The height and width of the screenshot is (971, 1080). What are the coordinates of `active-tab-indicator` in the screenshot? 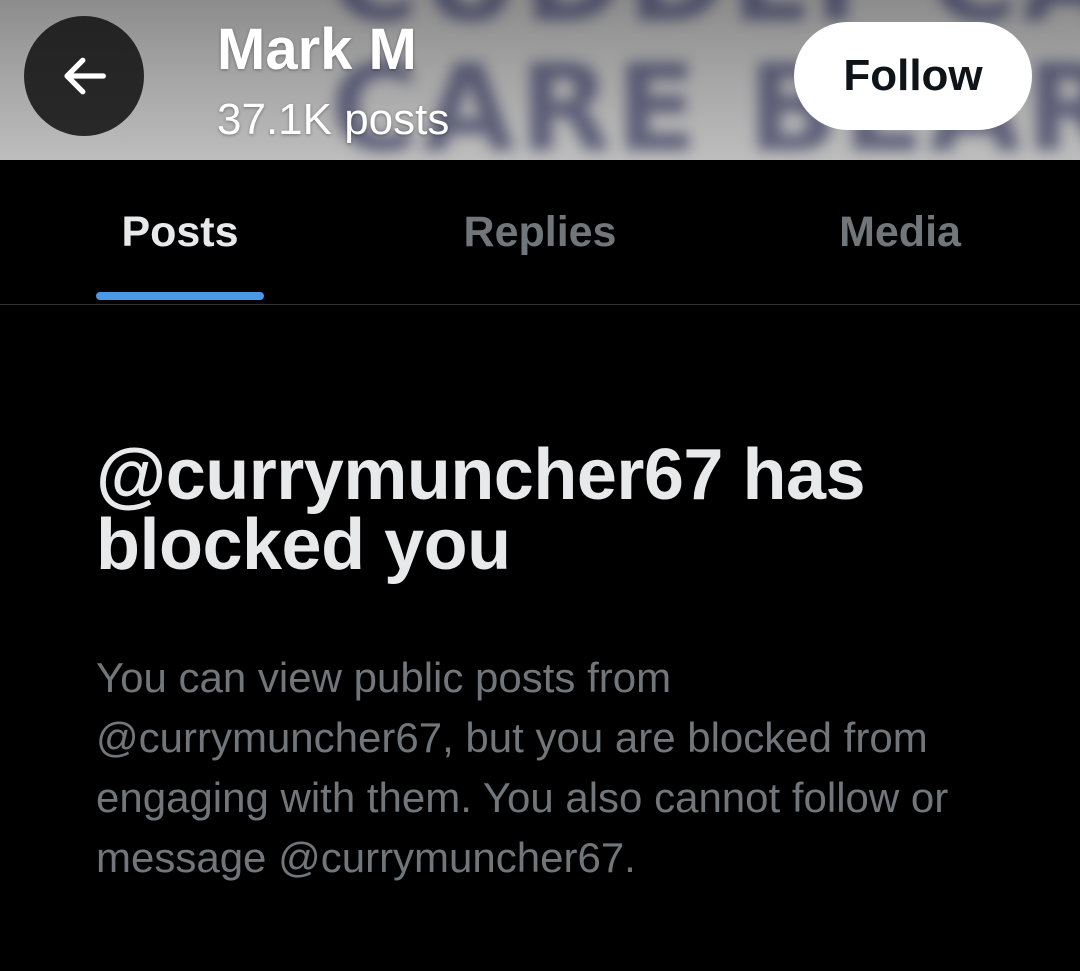 It's located at (180, 296).